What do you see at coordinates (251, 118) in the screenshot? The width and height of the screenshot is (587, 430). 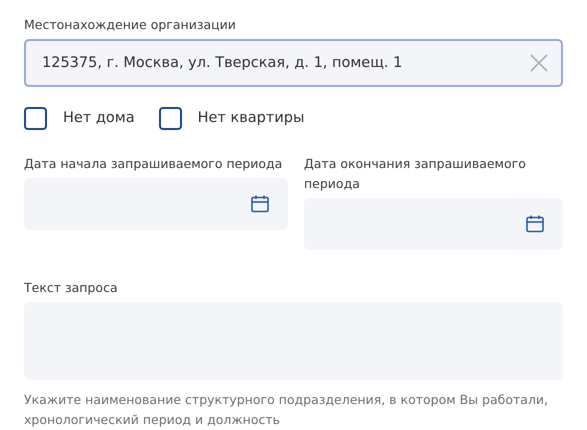 I see `checkbox-label: Нет квартиры` at bounding box center [251, 118].